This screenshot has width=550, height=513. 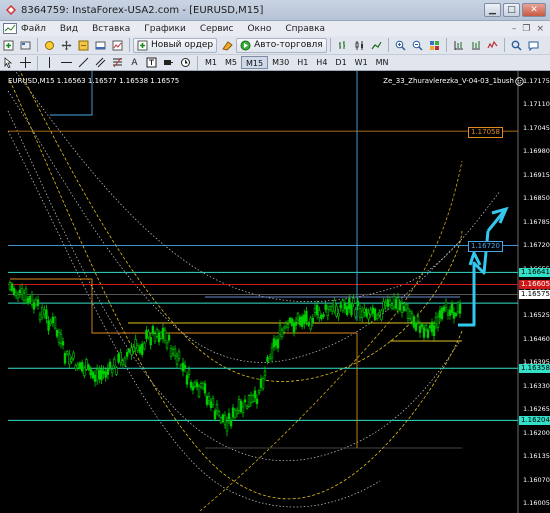 I want to click on menu-charts: Графики, so click(x=165, y=29).